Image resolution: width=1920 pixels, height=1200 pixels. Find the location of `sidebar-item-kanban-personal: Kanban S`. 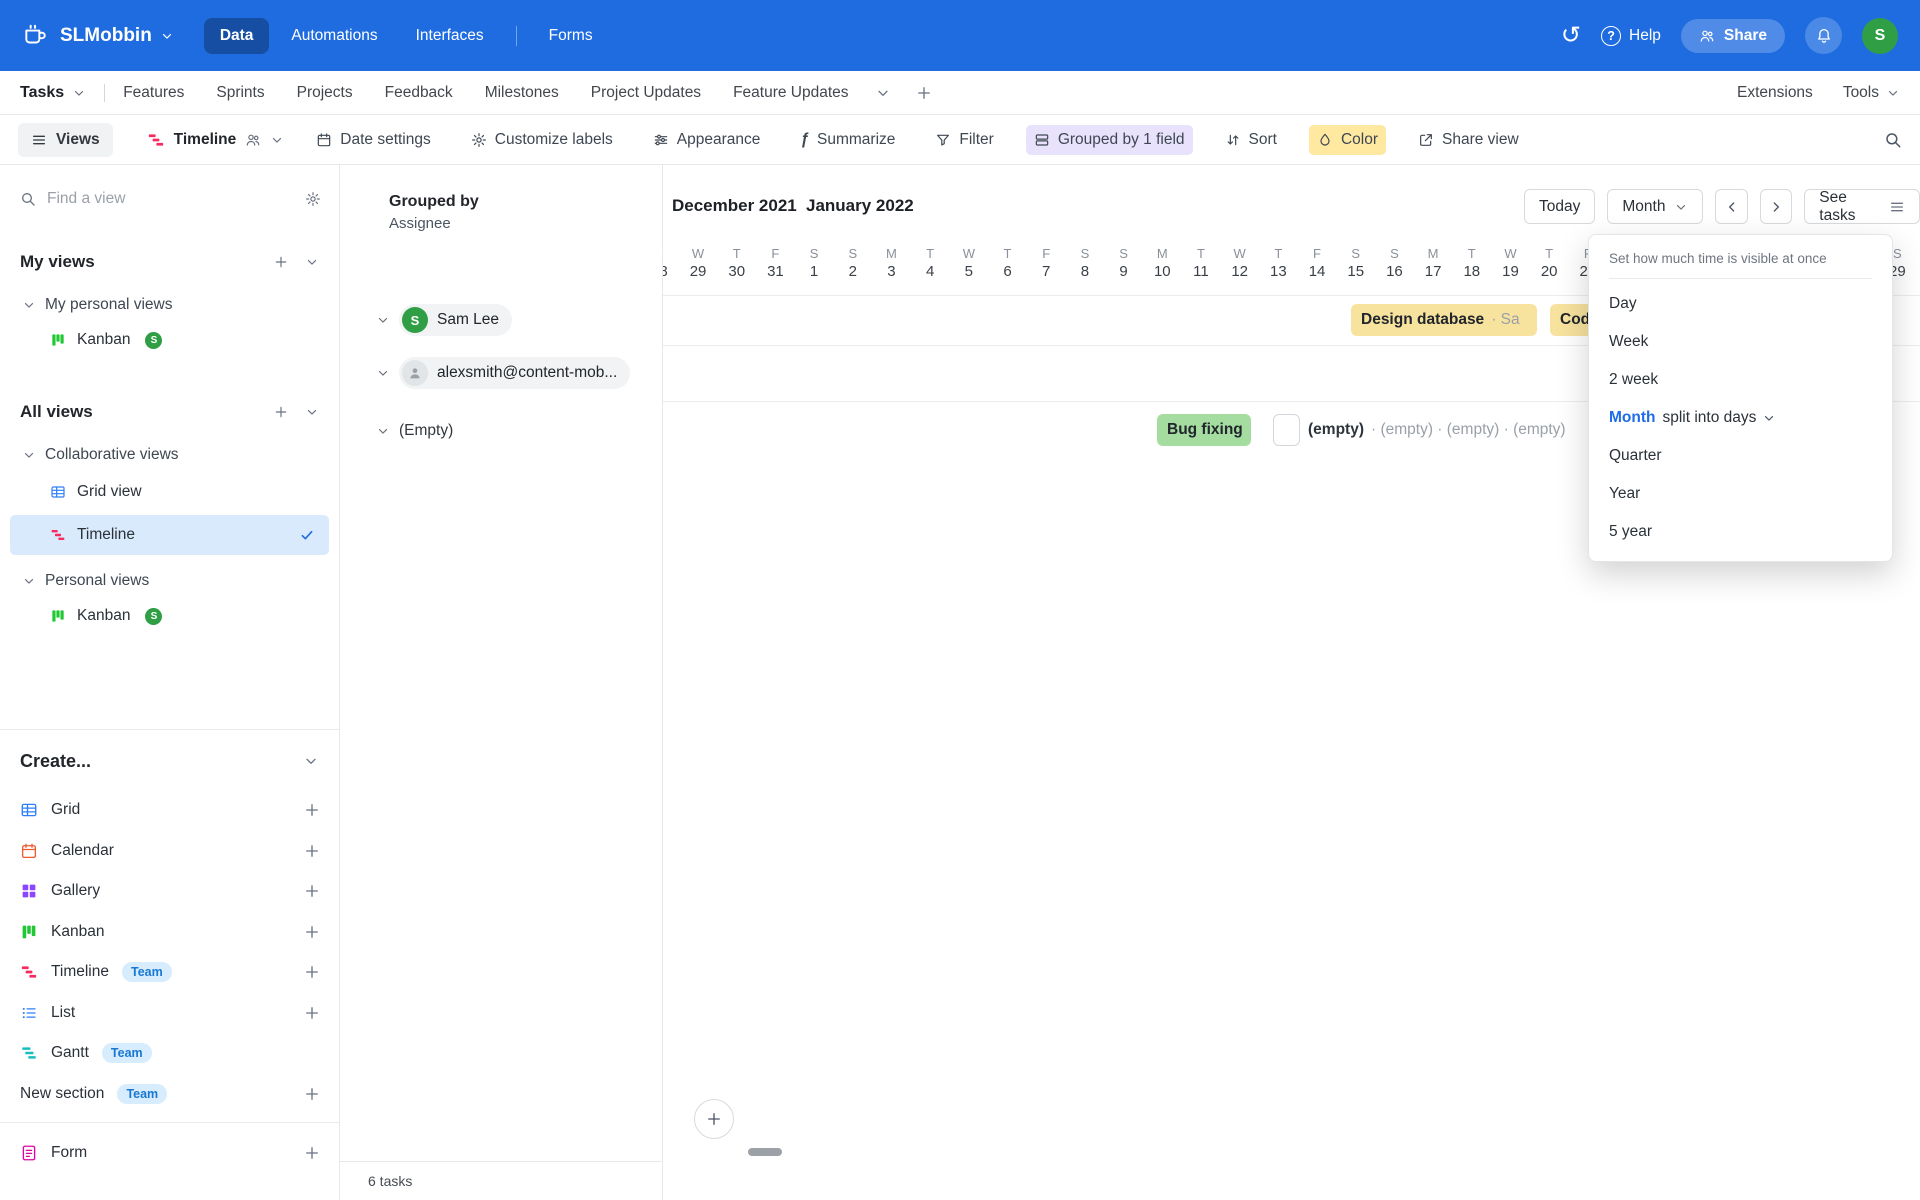

sidebar-item-kanban-personal: Kanban S is located at coordinates (169, 340).